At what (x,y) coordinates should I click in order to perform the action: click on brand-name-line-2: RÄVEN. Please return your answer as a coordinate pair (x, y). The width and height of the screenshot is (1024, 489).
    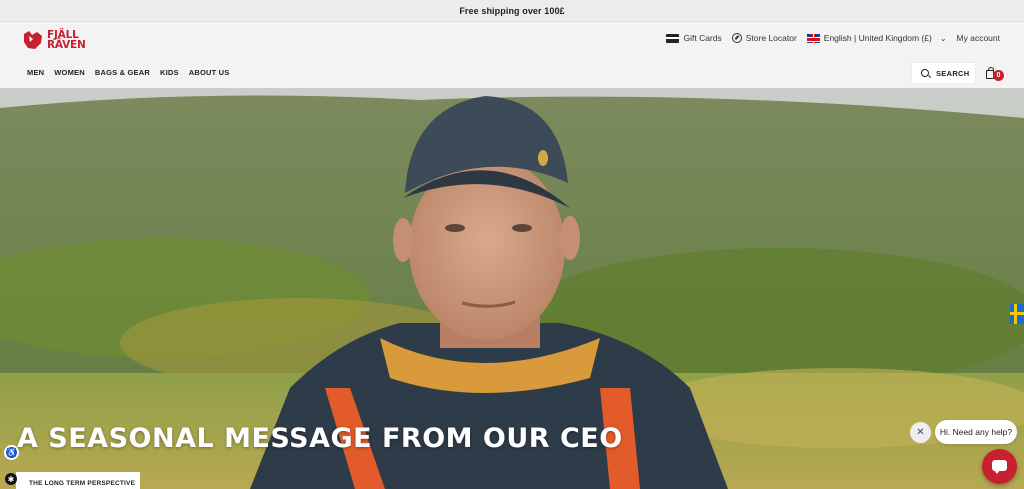
    Looking at the image, I should click on (66, 45).